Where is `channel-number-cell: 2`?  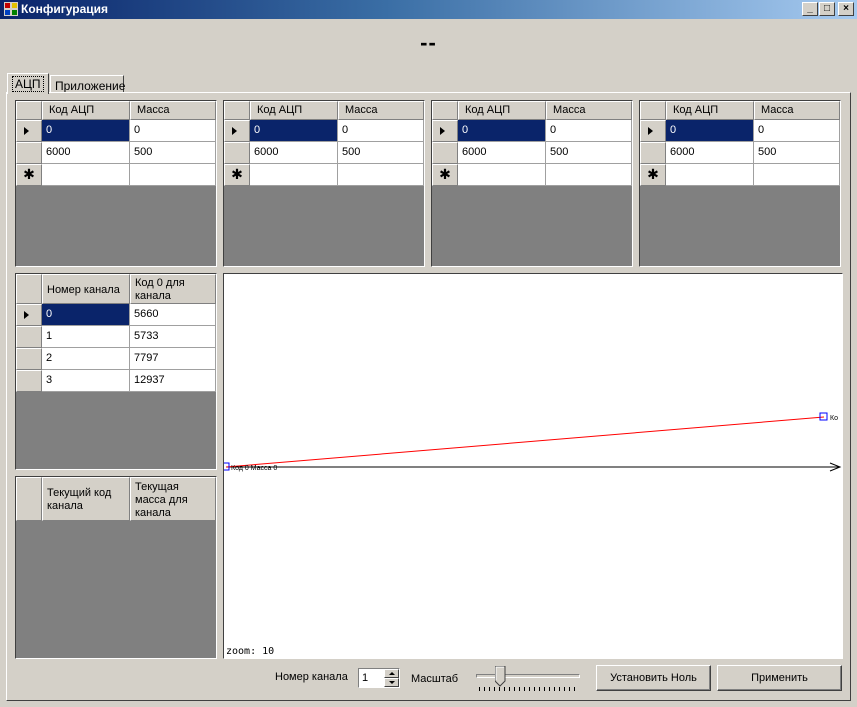
channel-number-cell: 2 is located at coordinates (86, 359).